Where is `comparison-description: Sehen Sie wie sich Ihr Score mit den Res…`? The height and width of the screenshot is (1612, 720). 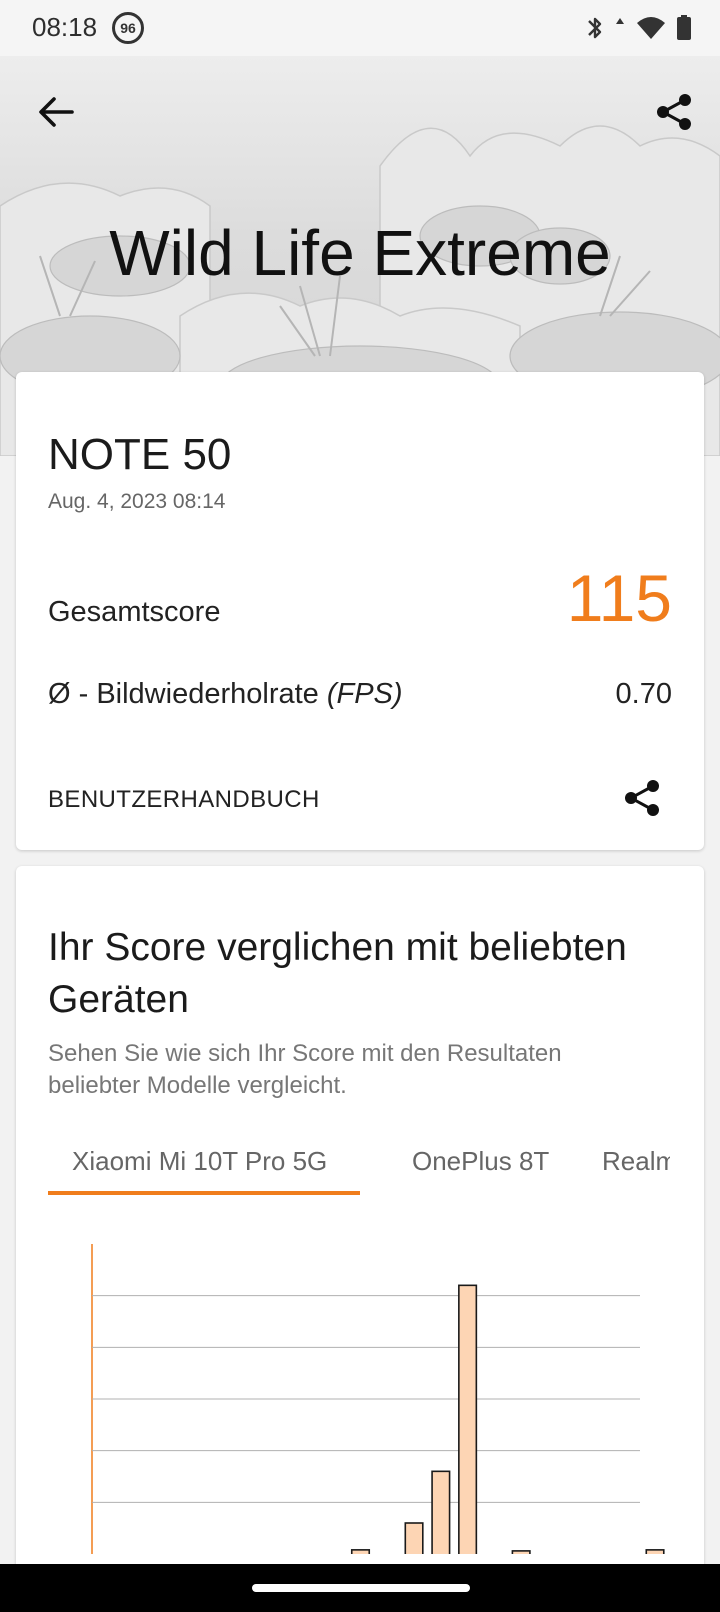
comparison-description: Sehen Sie wie sich Ihr Score mit den Res… is located at coordinates (305, 1069).